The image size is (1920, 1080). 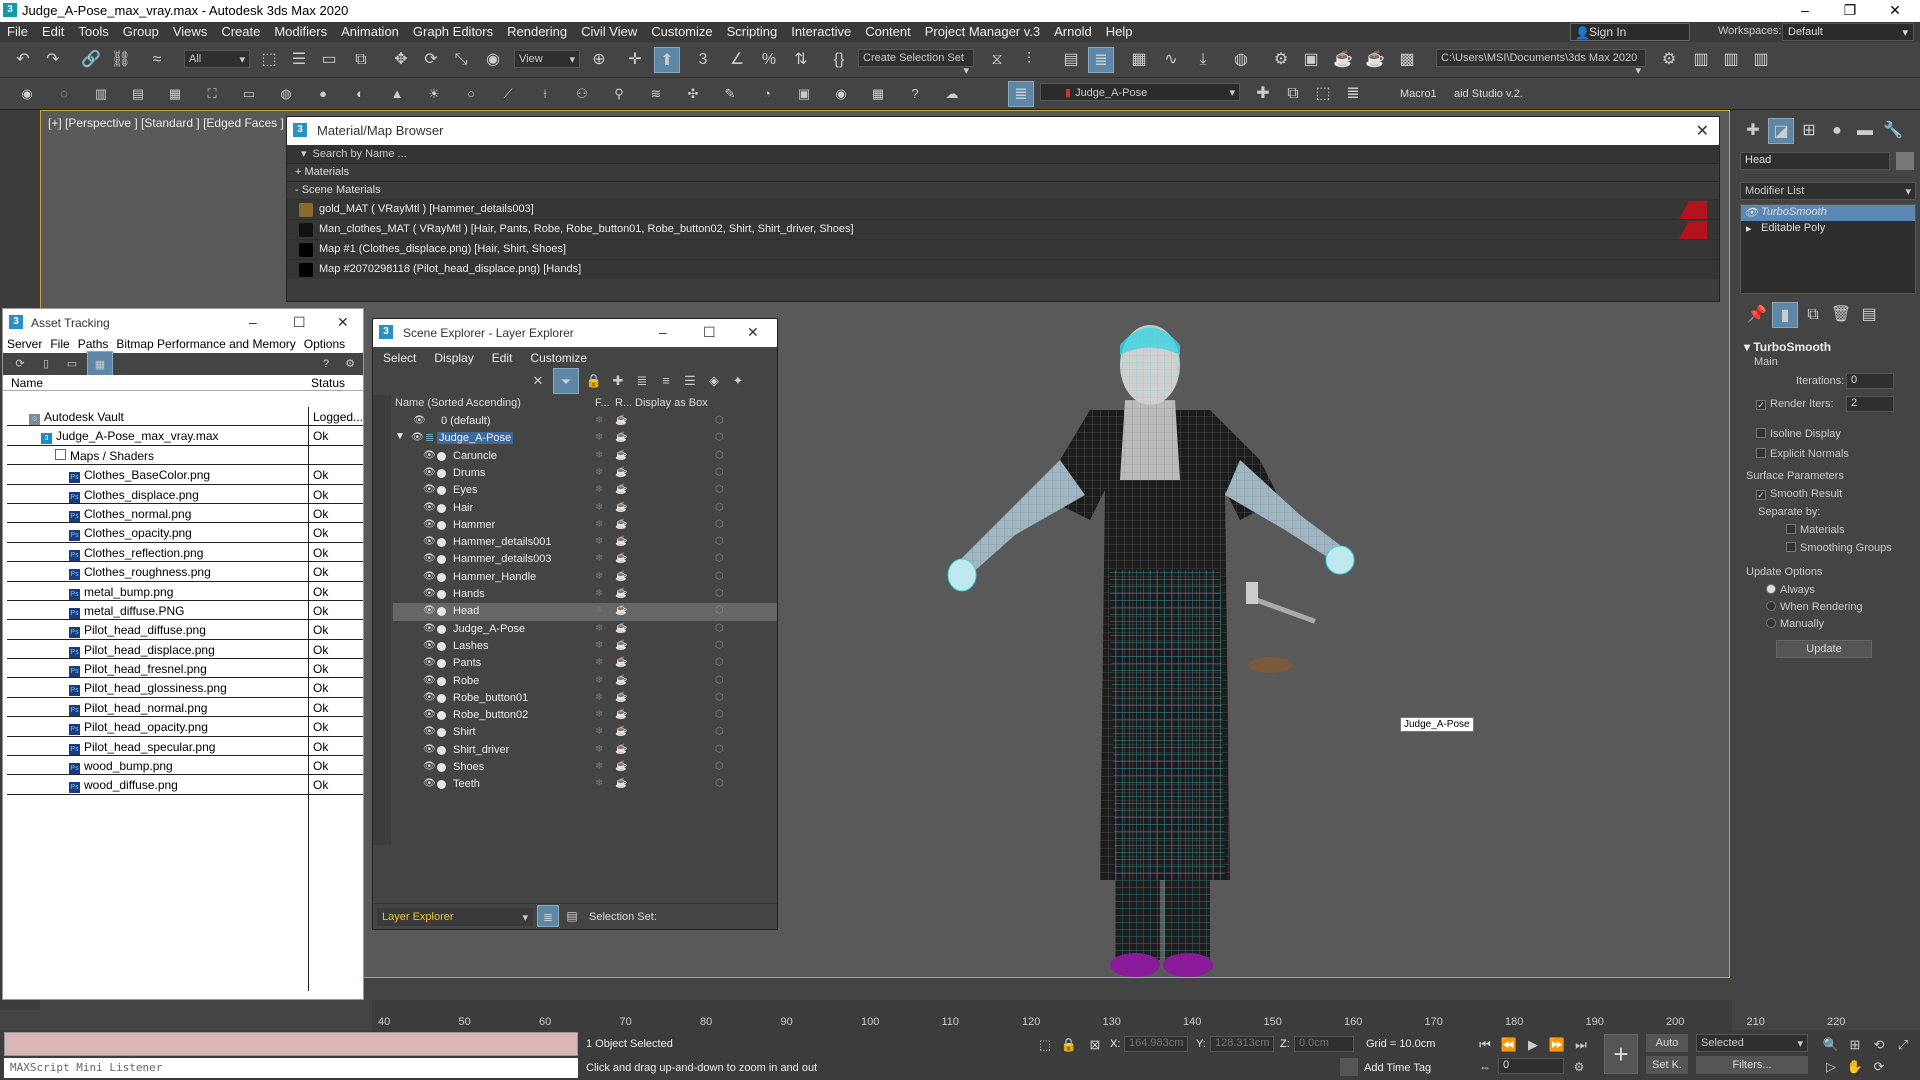 What do you see at coordinates (17, 31) in the screenshot?
I see `menu-item-file: File` at bounding box center [17, 31].